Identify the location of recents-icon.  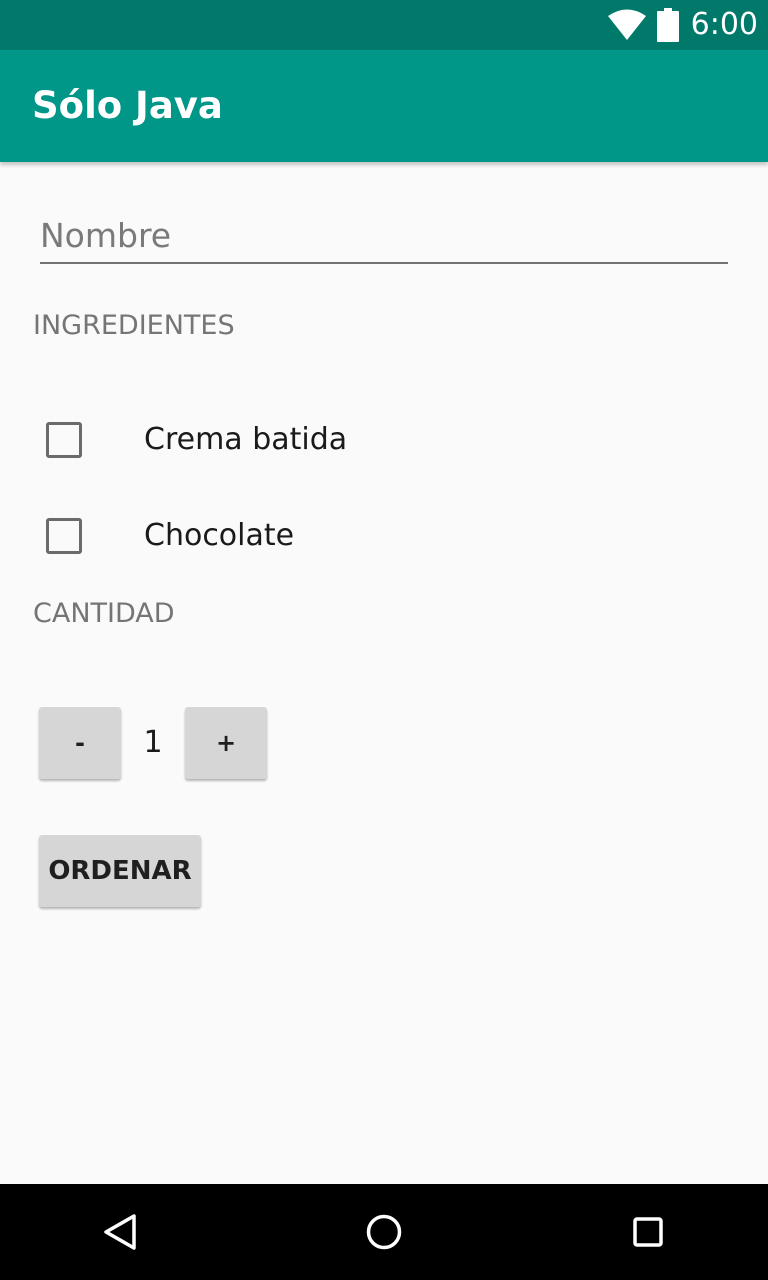
(648, 1232).